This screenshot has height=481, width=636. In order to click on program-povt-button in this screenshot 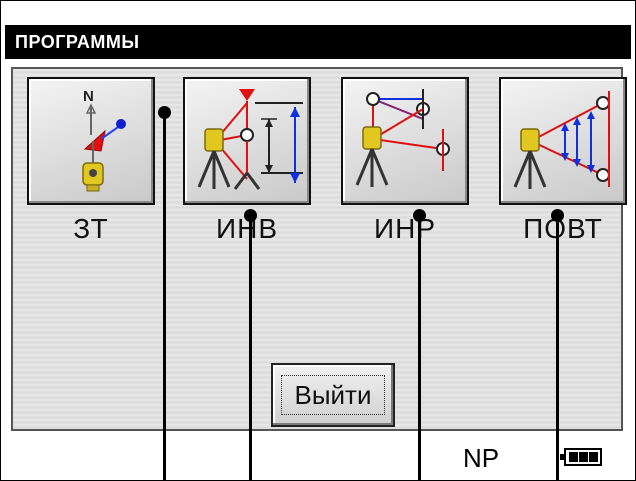, I will do `click(563, 141)`.